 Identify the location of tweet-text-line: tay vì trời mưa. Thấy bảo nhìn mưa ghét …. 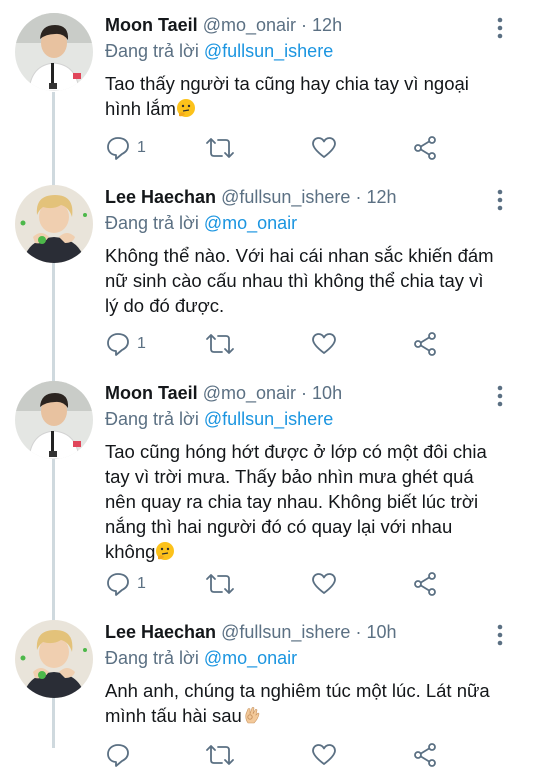
(289, 476).